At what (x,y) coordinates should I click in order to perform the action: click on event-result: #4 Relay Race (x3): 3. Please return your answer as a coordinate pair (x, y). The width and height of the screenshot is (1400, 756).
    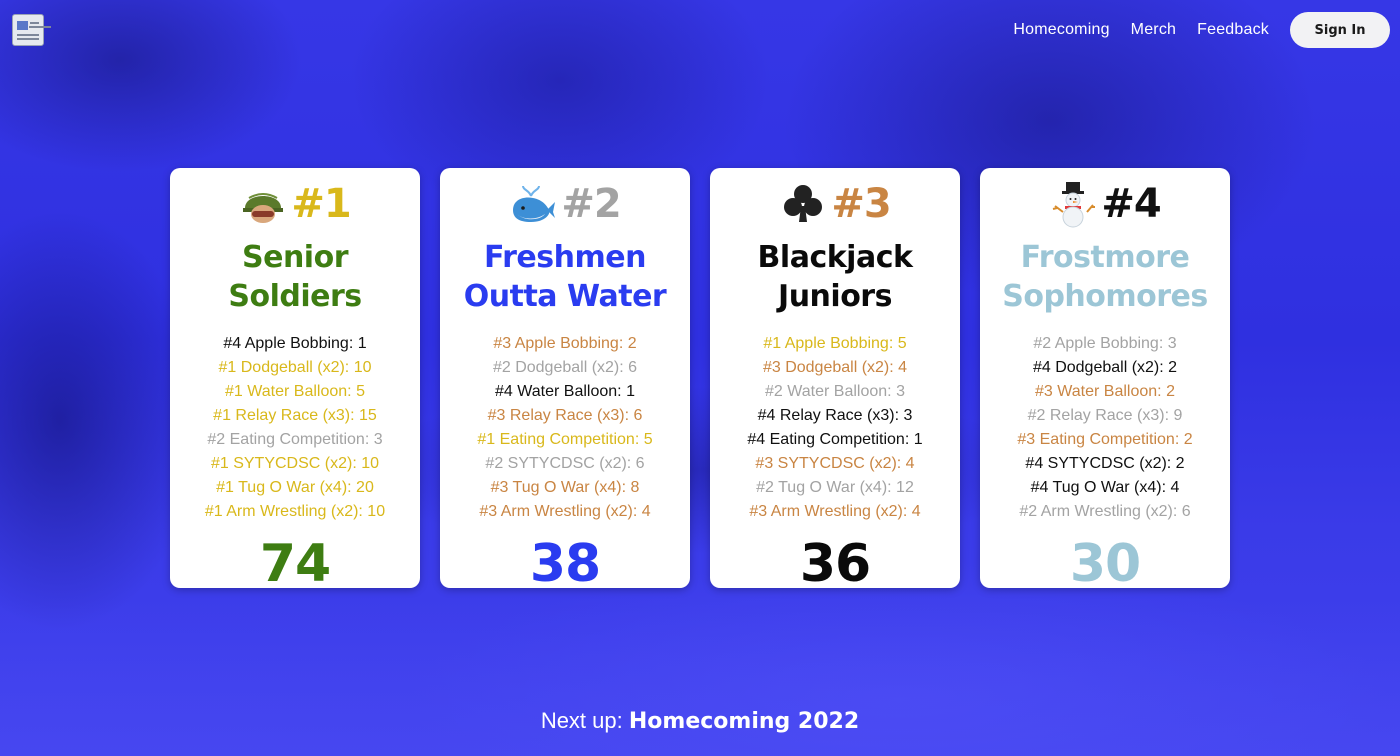
    Looking at the image, I should click on (835, 415).